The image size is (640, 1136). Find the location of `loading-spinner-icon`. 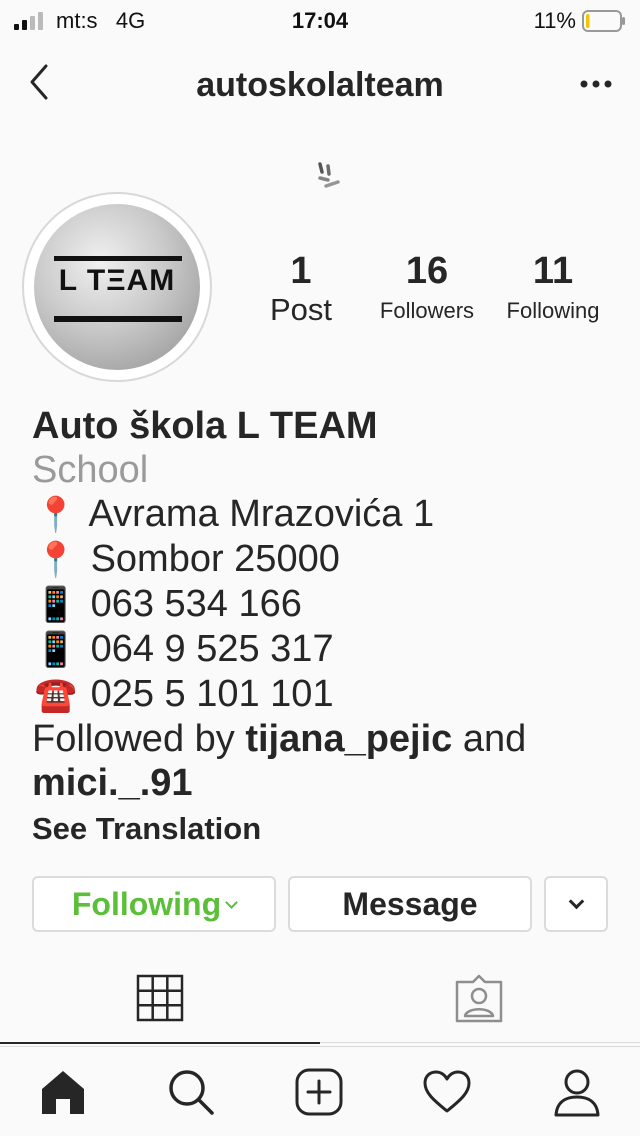

loading-spinner-icon is located at coordinates (329, 175).